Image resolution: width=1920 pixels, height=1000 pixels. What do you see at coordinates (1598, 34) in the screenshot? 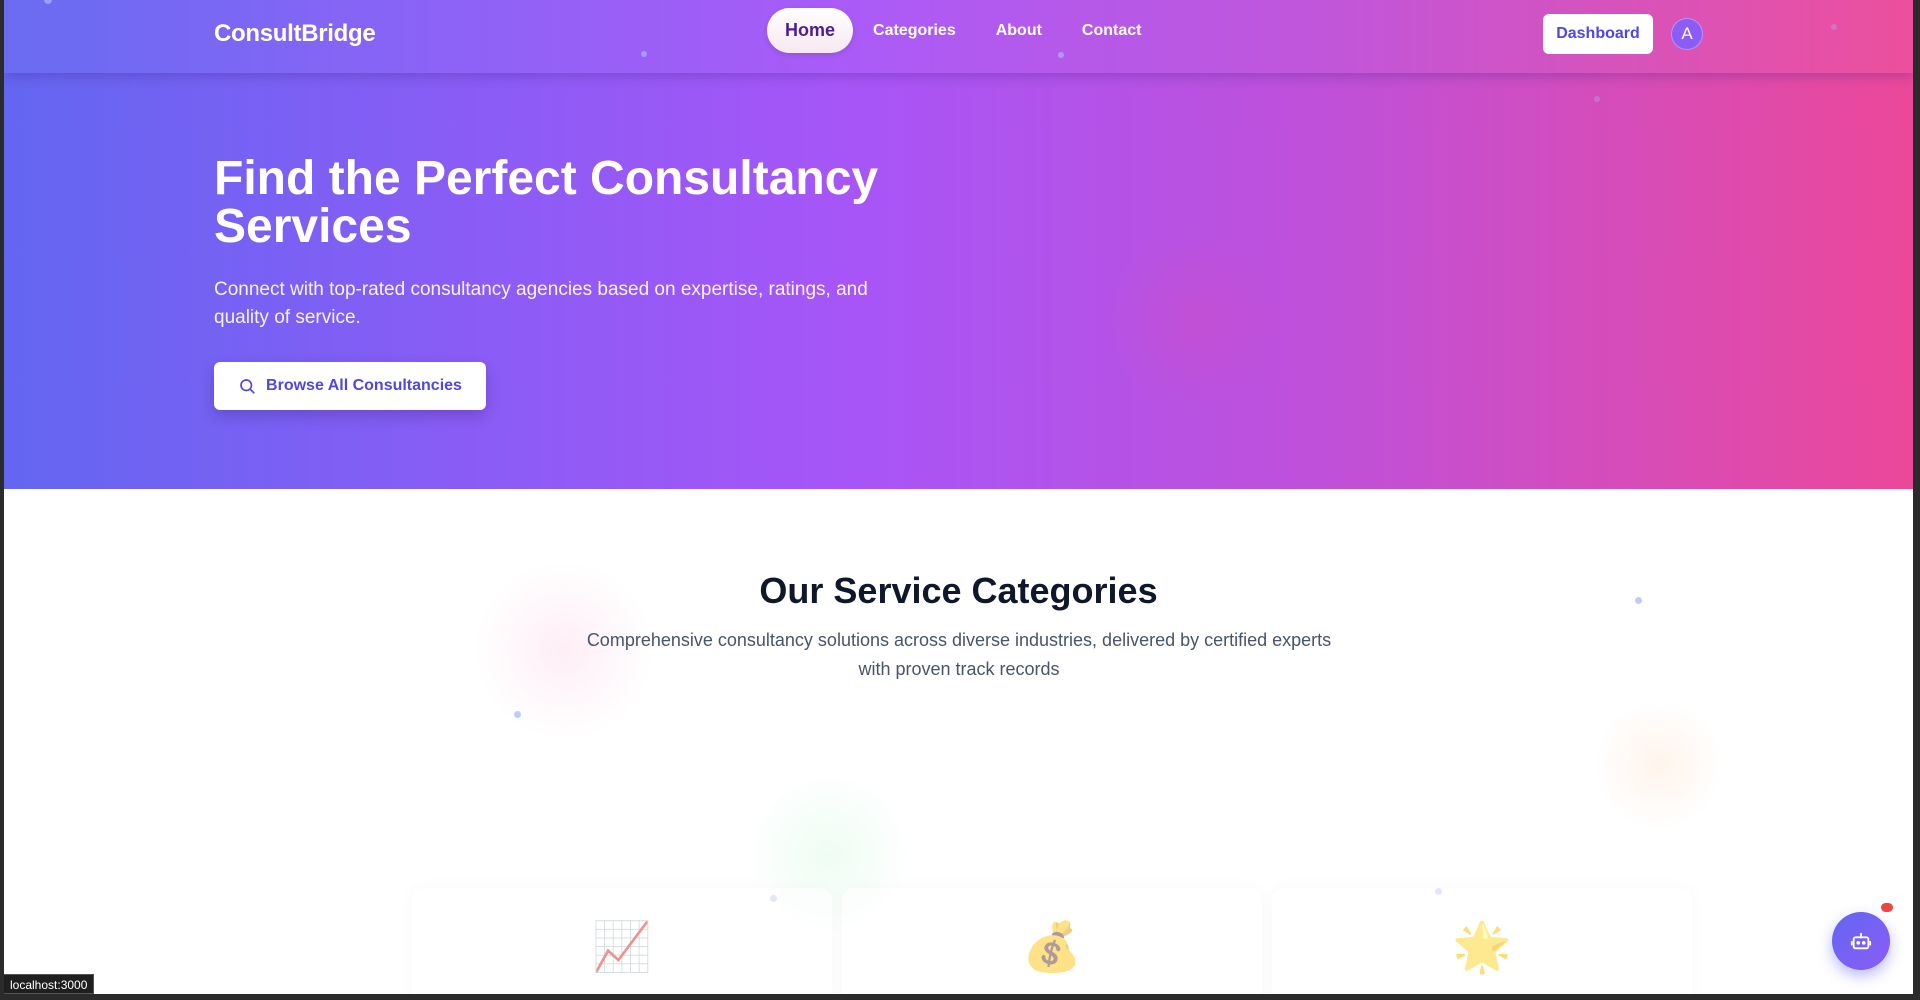
I see `dashboard-button: Dashboard` at bounding box center [1598, 34].